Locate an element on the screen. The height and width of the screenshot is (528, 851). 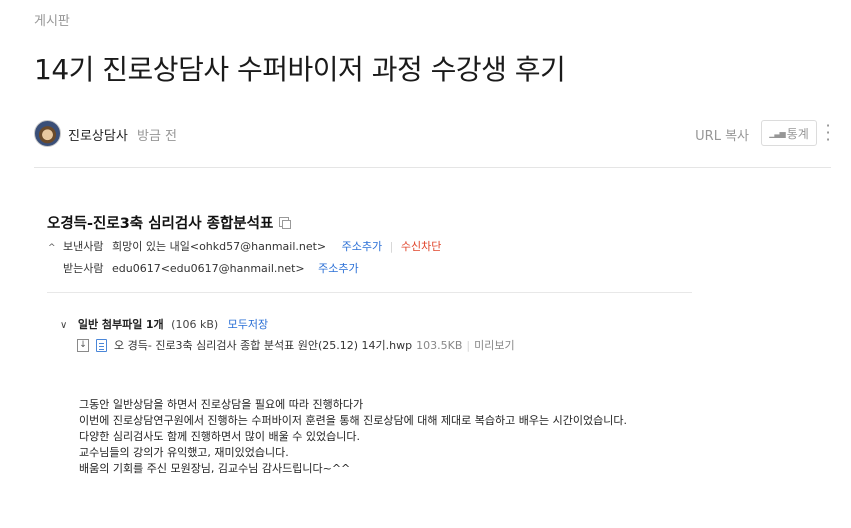
author-name: 진로상담사 is located at coordinates (98, 134).